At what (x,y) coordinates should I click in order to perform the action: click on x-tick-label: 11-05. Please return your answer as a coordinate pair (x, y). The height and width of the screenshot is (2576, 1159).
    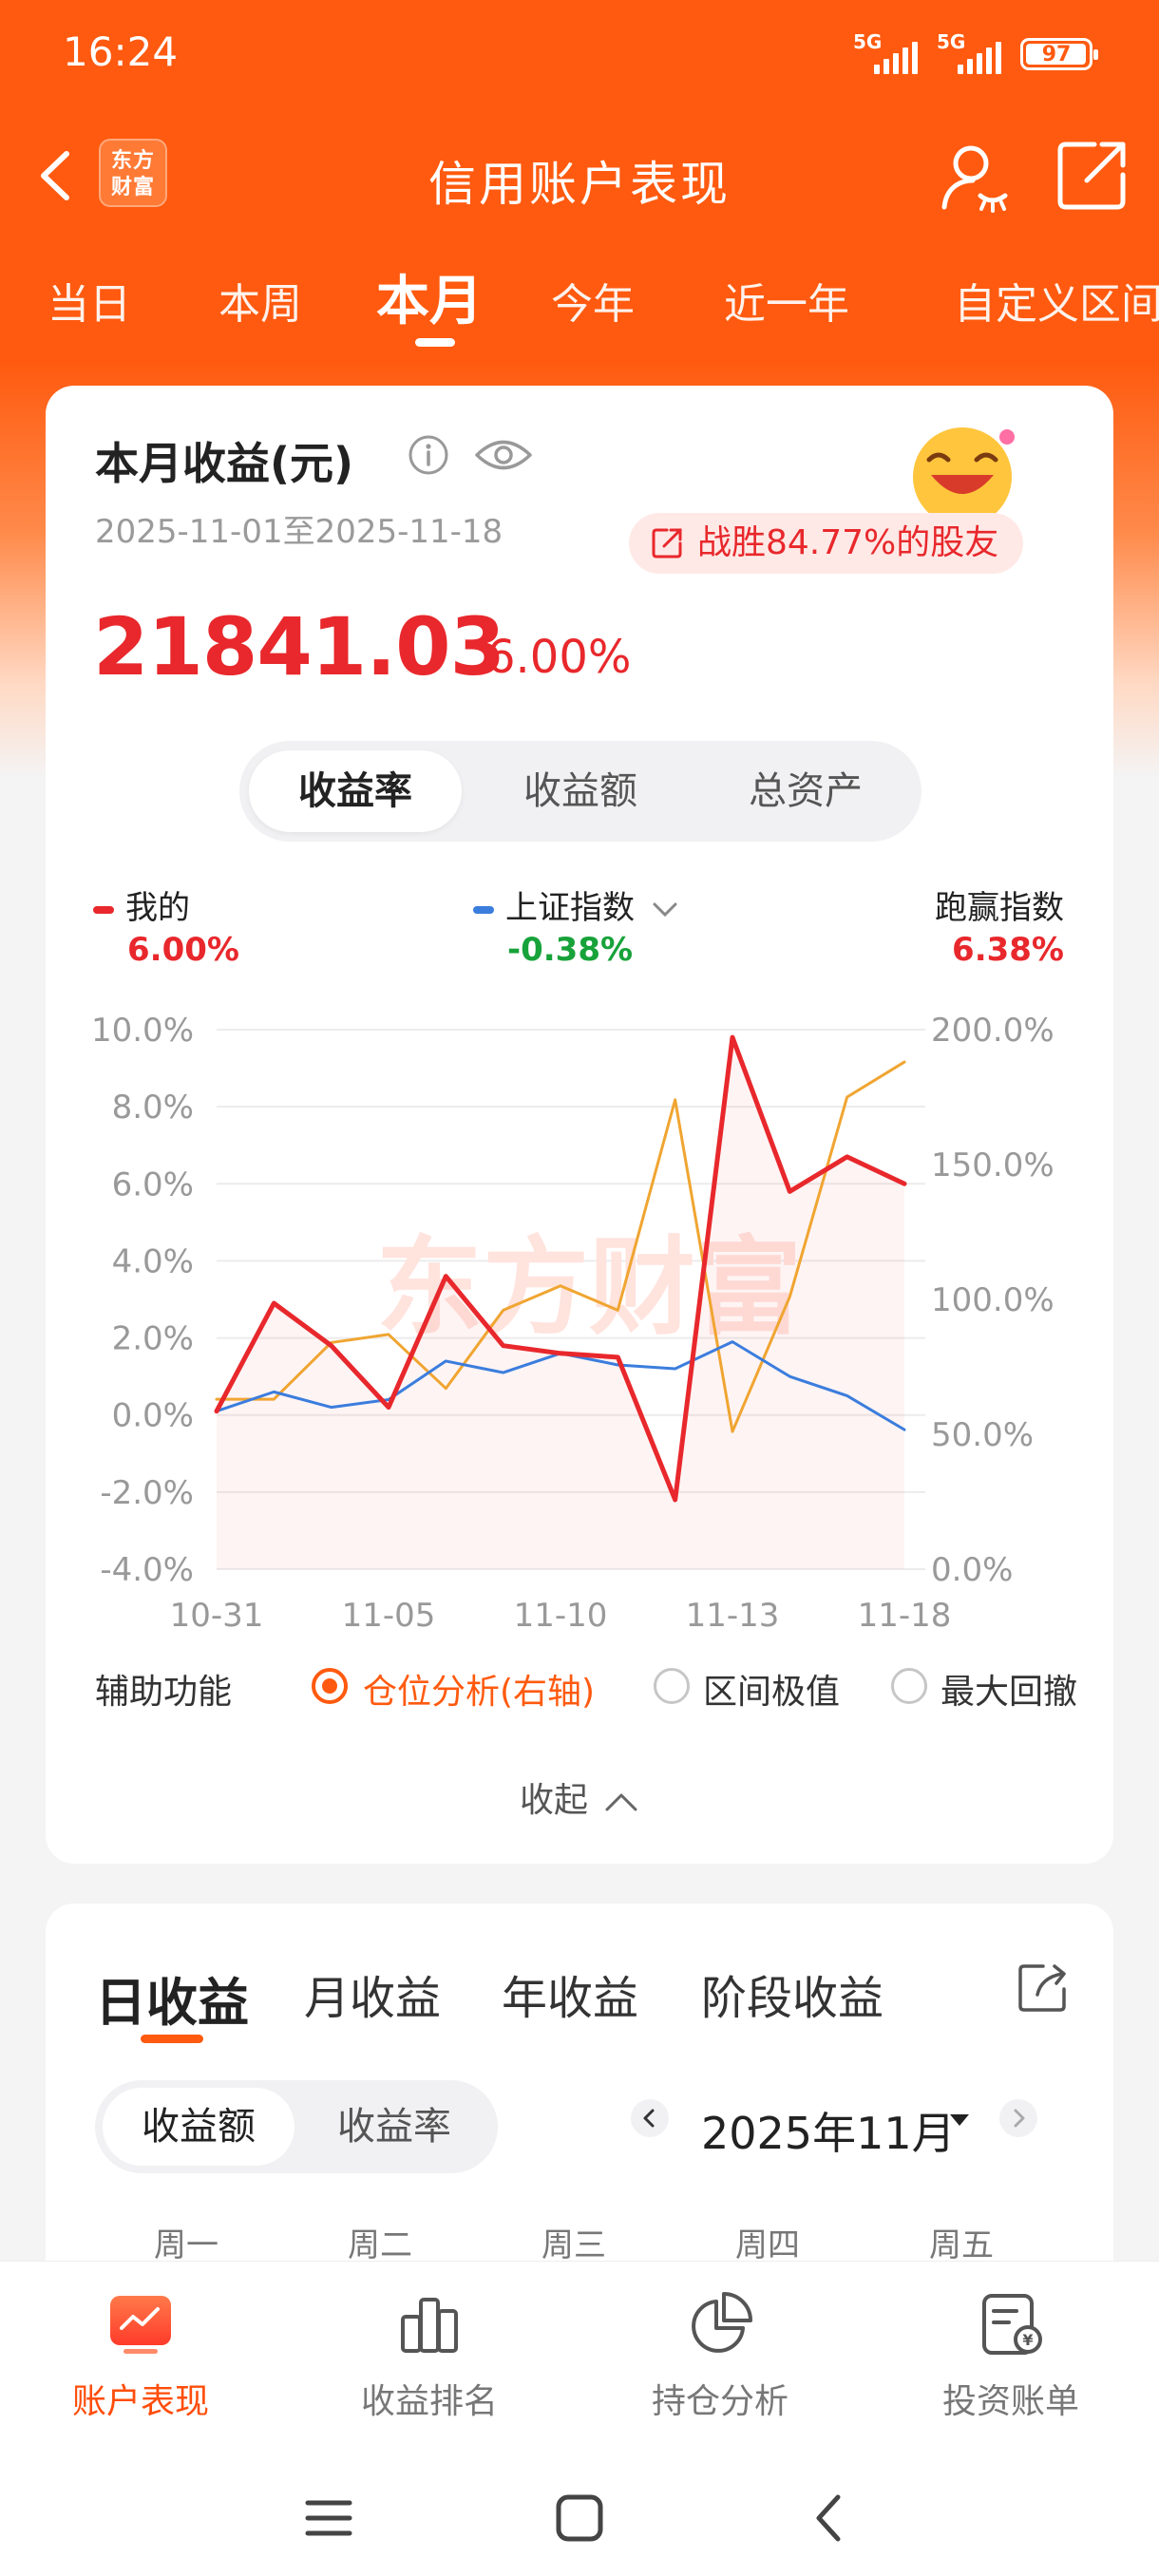
    Looking at the image, I should click on (389, 1616).